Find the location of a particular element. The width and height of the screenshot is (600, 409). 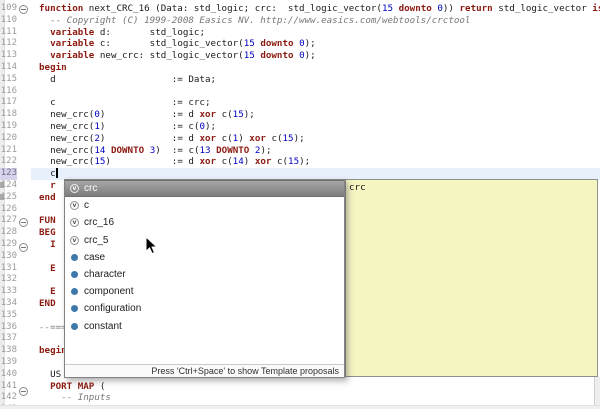

line-number: 109 is located at coordinates (8, 8).